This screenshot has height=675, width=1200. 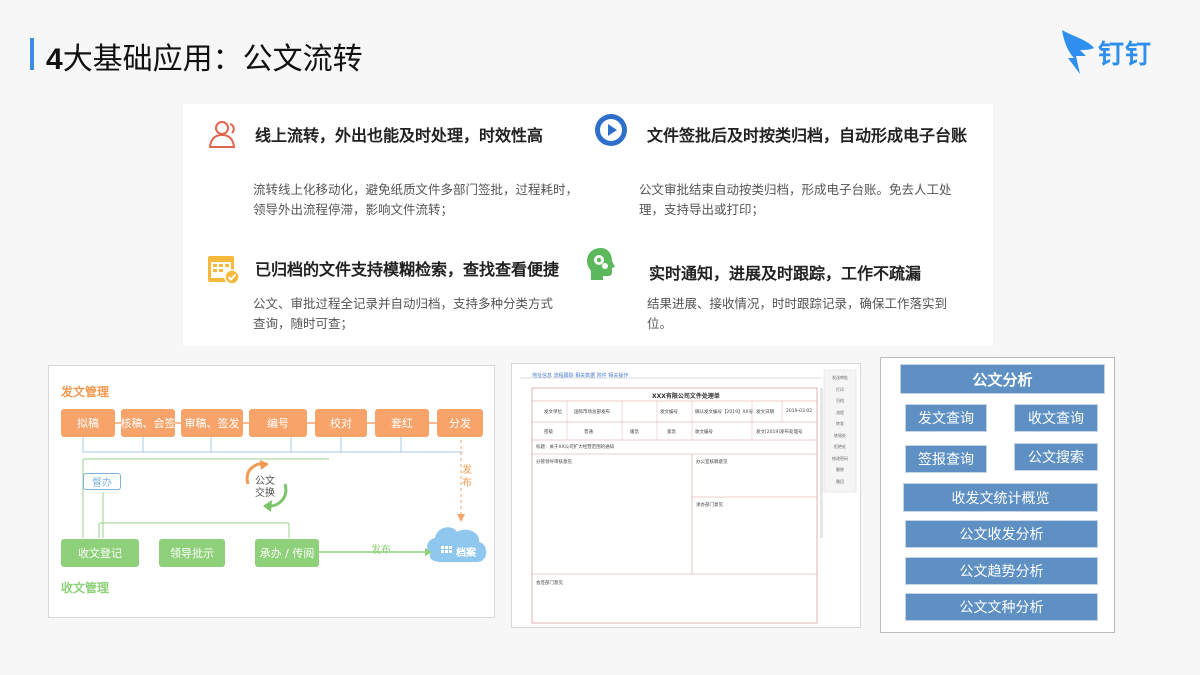 What do you see at coordinates (946, 459) in the screenshot?
I see `report-query-button: 签报查询` at bounding box center [946, 459].